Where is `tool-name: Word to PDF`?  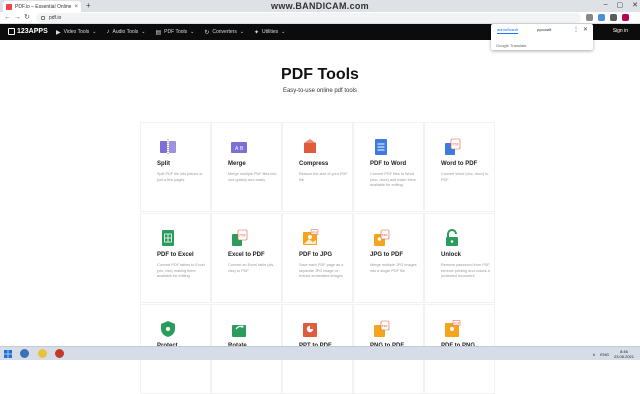
tool-name: Word to PDF is located at coordinates (459, 164).